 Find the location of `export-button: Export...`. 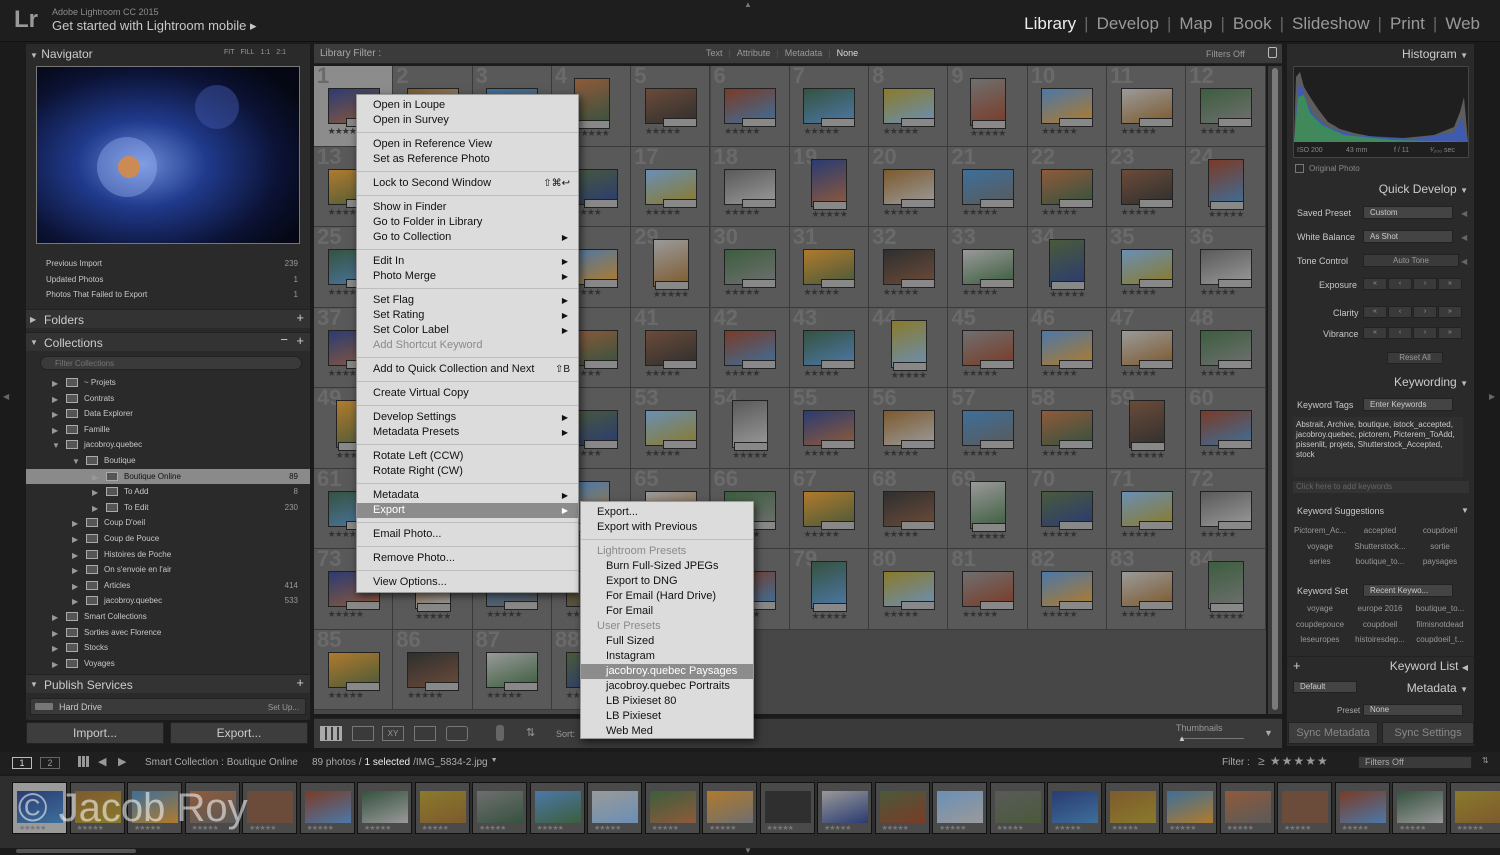

export-button: Export... is located at coordinates (239, 733).